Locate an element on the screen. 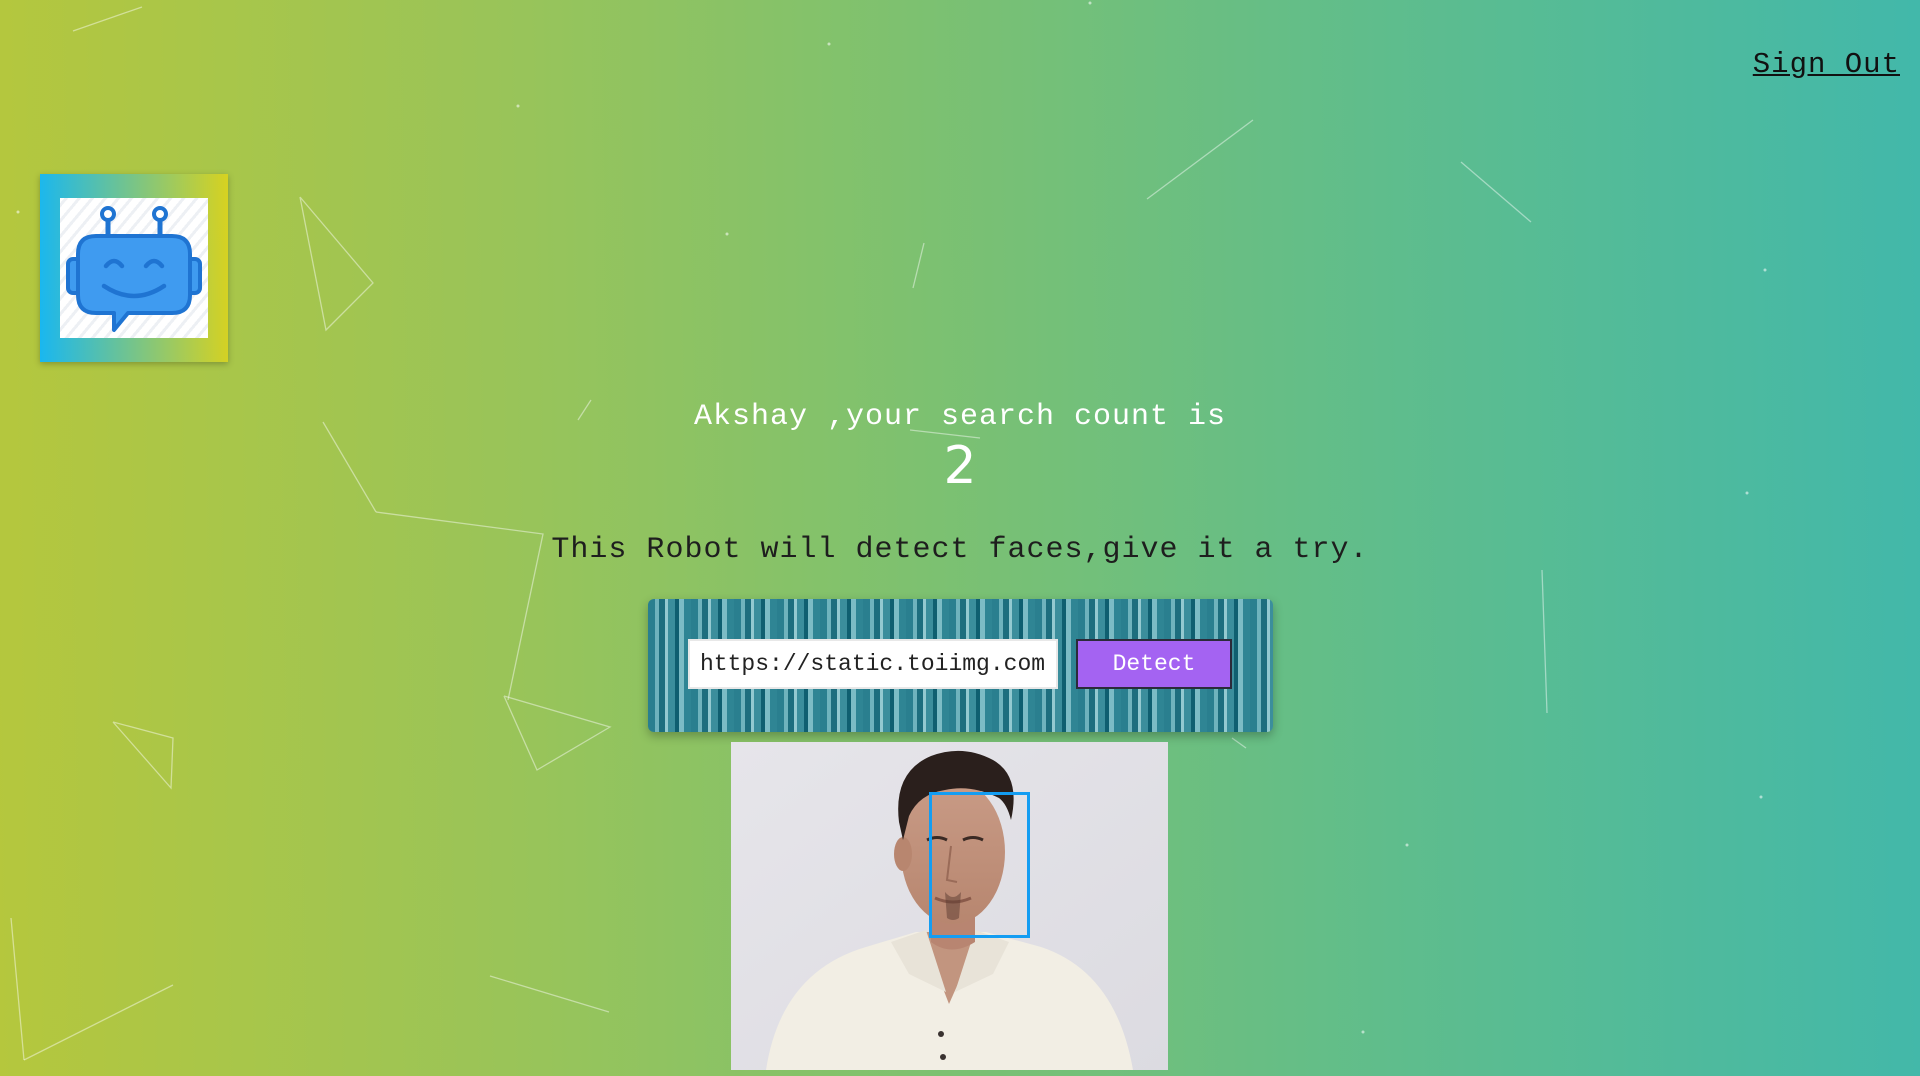  detect-button: Detect is located at coordinates (1154, 664).